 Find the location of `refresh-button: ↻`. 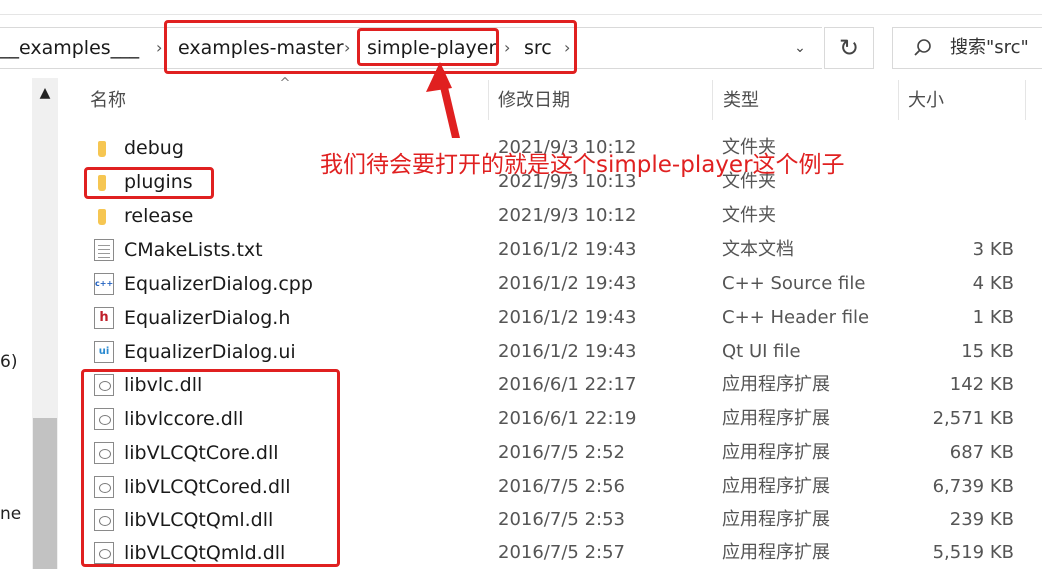

refresh-button: ↻ is located at coordinates (849, 48).